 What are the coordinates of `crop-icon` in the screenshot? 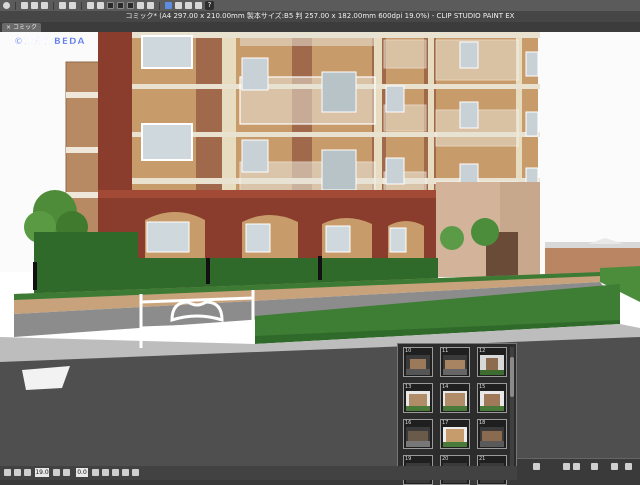 It's located at (140, 5).